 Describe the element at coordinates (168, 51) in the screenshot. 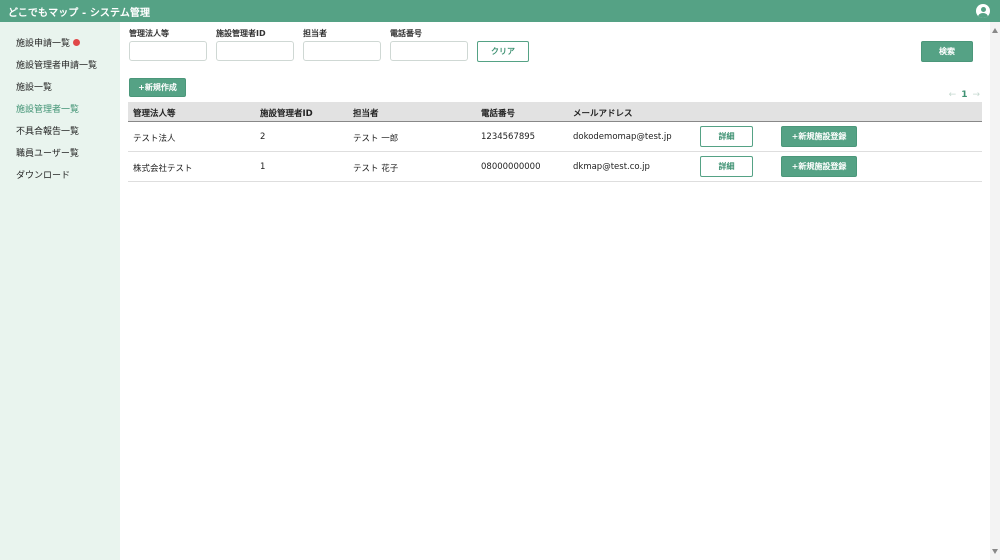

I see `corp-filter-input` at that location.